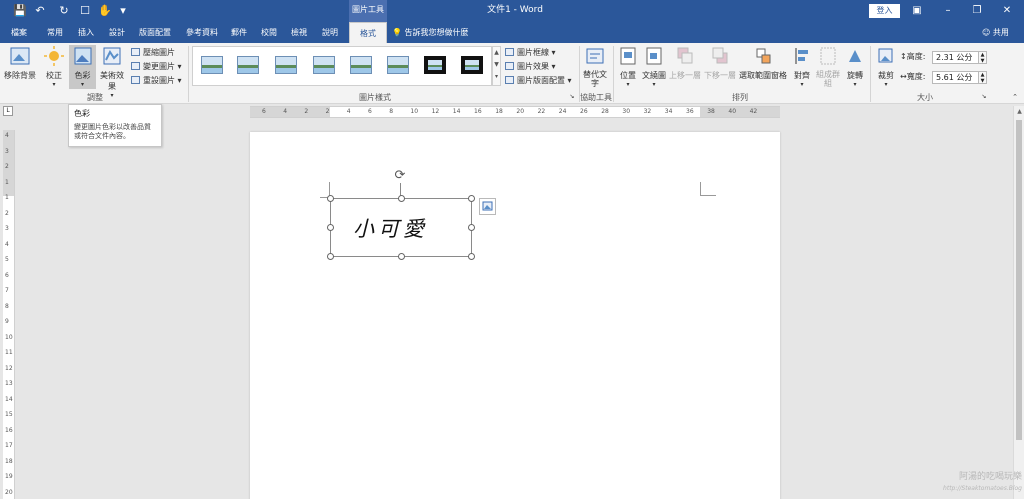 This screenshot has height=499, width=1024. Describe the element at coordinates (135, 66) in the screenshot. I see `change-picture-icon` at that location.